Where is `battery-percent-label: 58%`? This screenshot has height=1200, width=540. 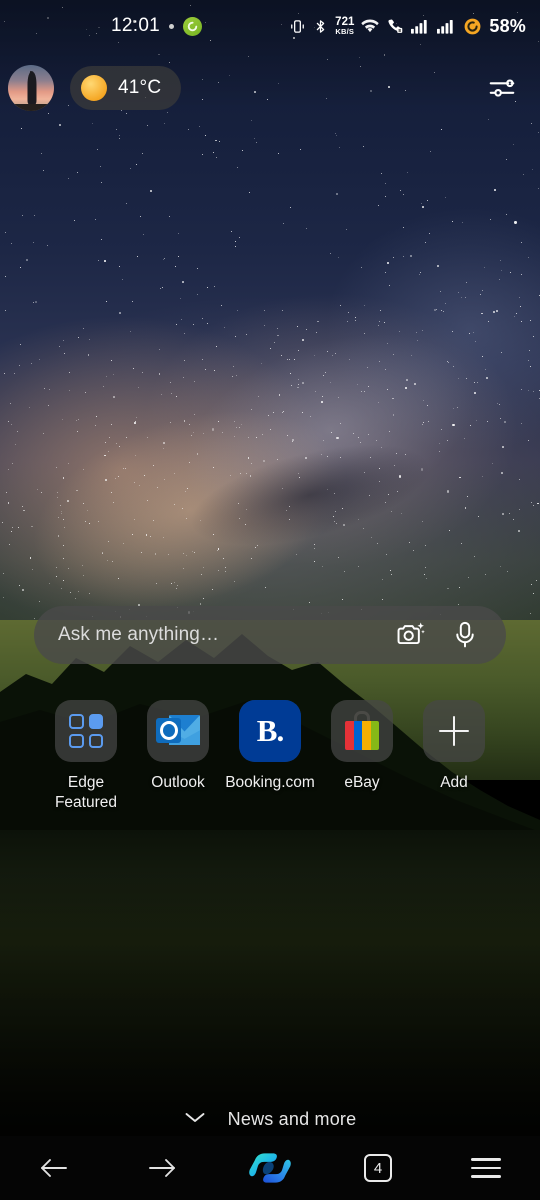
battery-percent-label: 58% is located at coordinates (507, 25).